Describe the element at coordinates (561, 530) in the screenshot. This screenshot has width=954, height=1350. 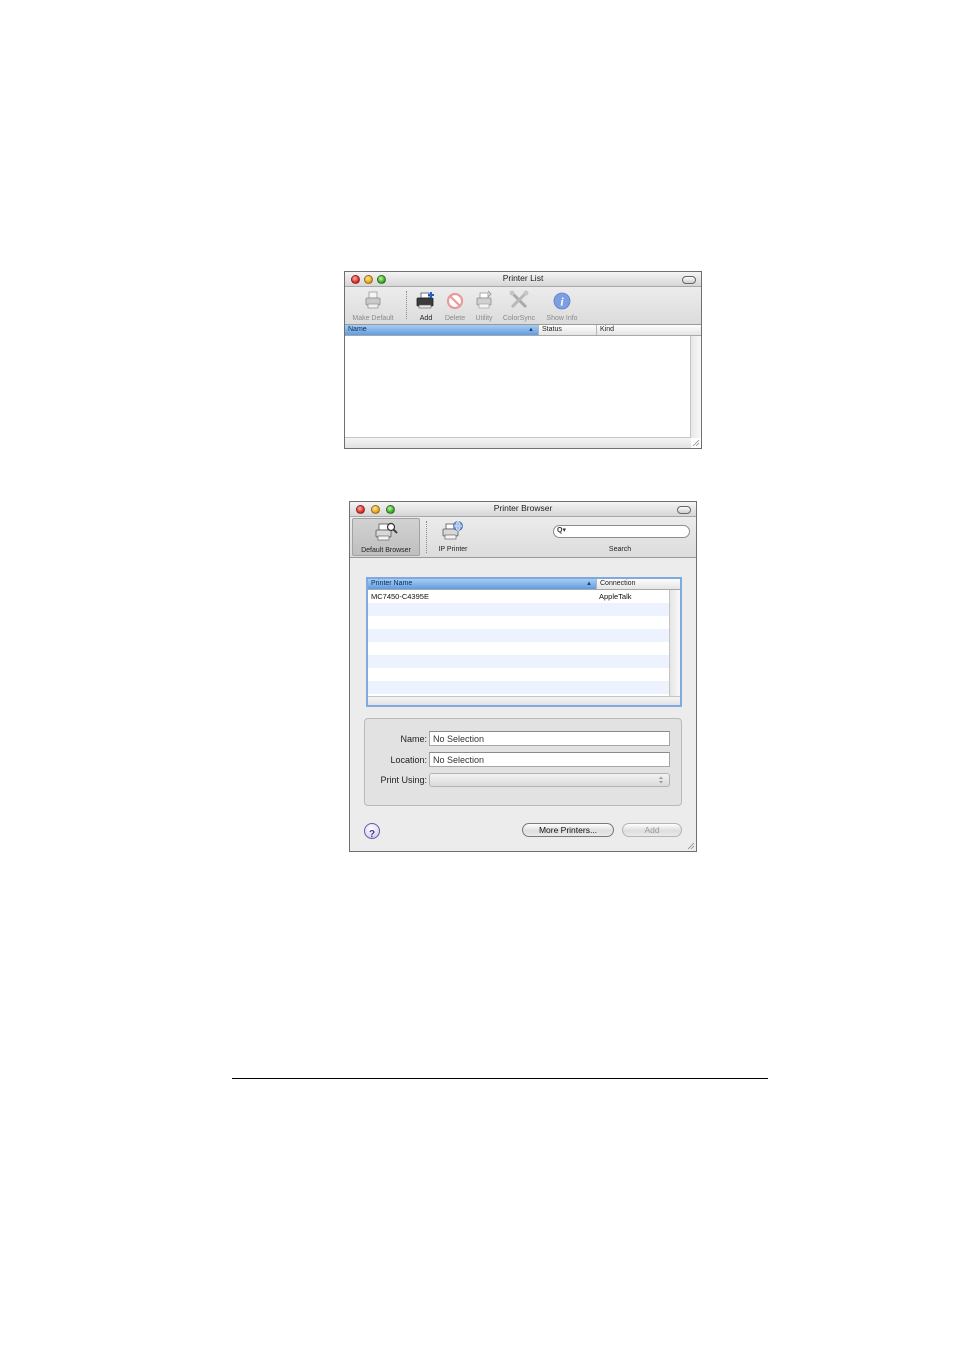
I see `search-icon: Q▾` at that location.